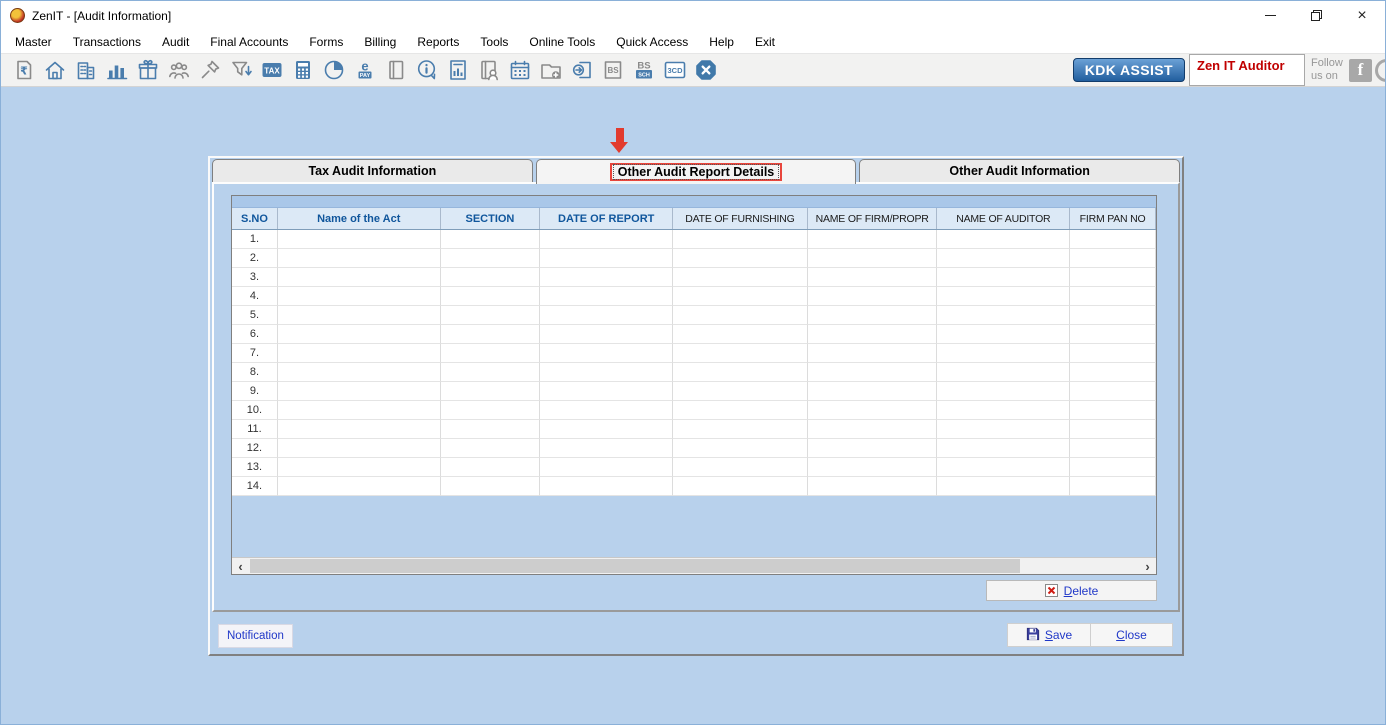 This screenshot has height=725, width=1386. I want to click on restore-button, so click(1316, 15).